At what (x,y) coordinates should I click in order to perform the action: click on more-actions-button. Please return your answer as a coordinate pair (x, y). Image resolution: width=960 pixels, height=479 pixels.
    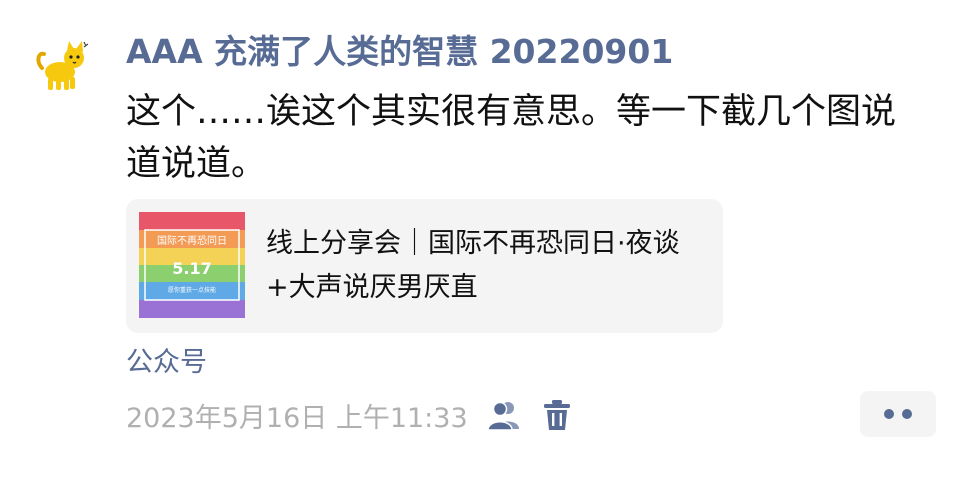
    Looking at the image, I should click on (898, 414).